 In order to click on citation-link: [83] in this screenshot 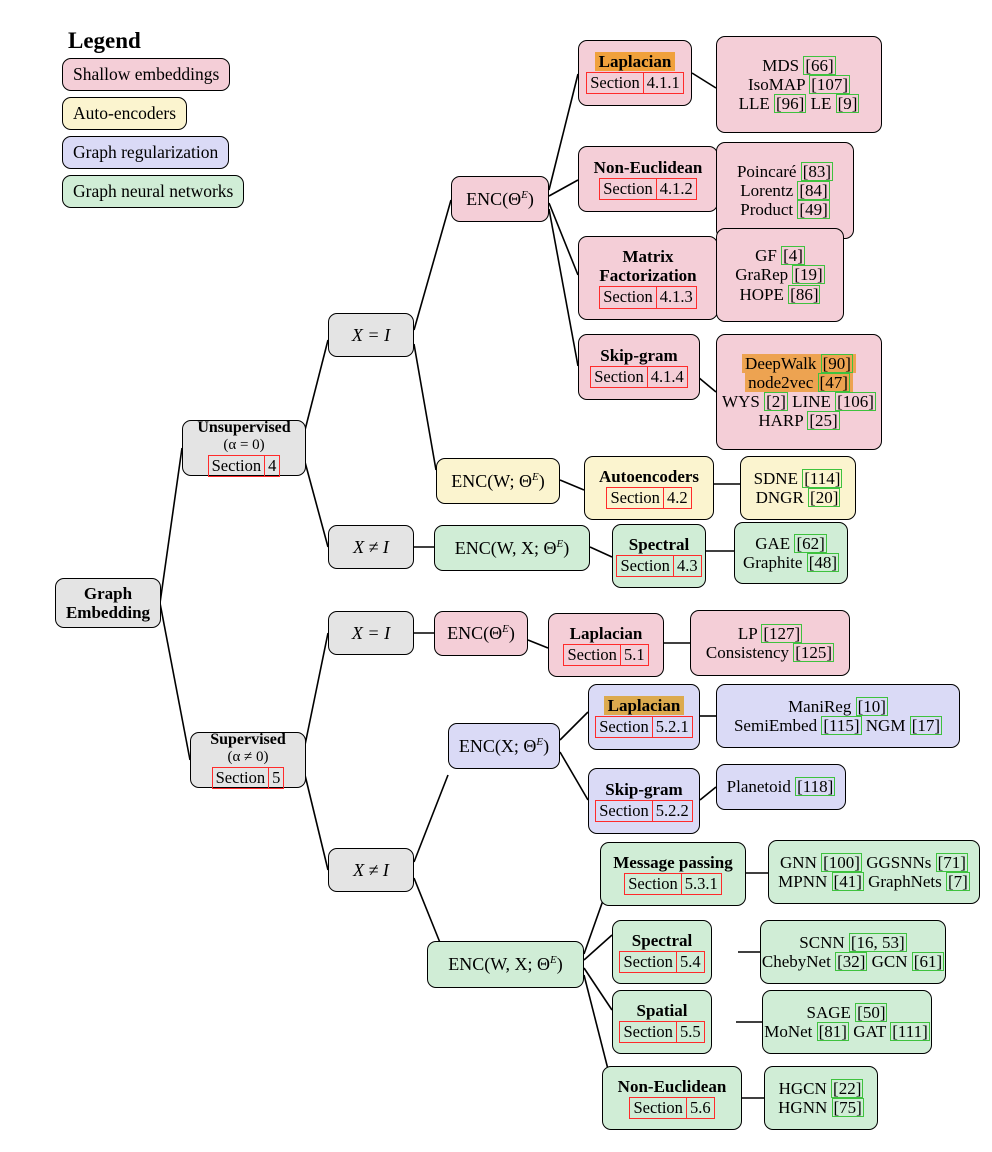, I will do `click(817, 171)`.